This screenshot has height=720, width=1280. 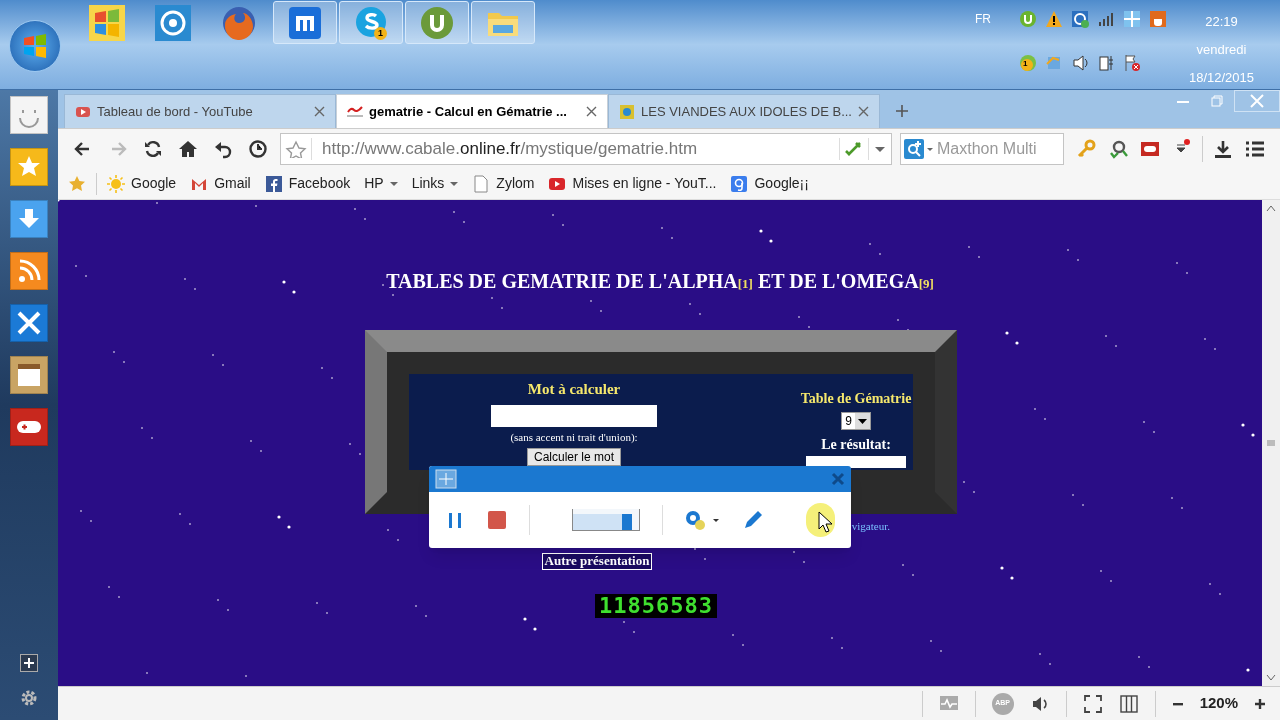 What do you see at coordinates (307, 183) in the screenshot?
I see `bookmark-link: Facebook` at bounding box center [307, 183].